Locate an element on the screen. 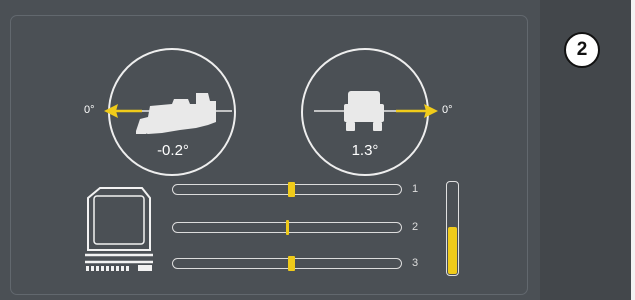  level-bar is located at coordinates (452, 228).